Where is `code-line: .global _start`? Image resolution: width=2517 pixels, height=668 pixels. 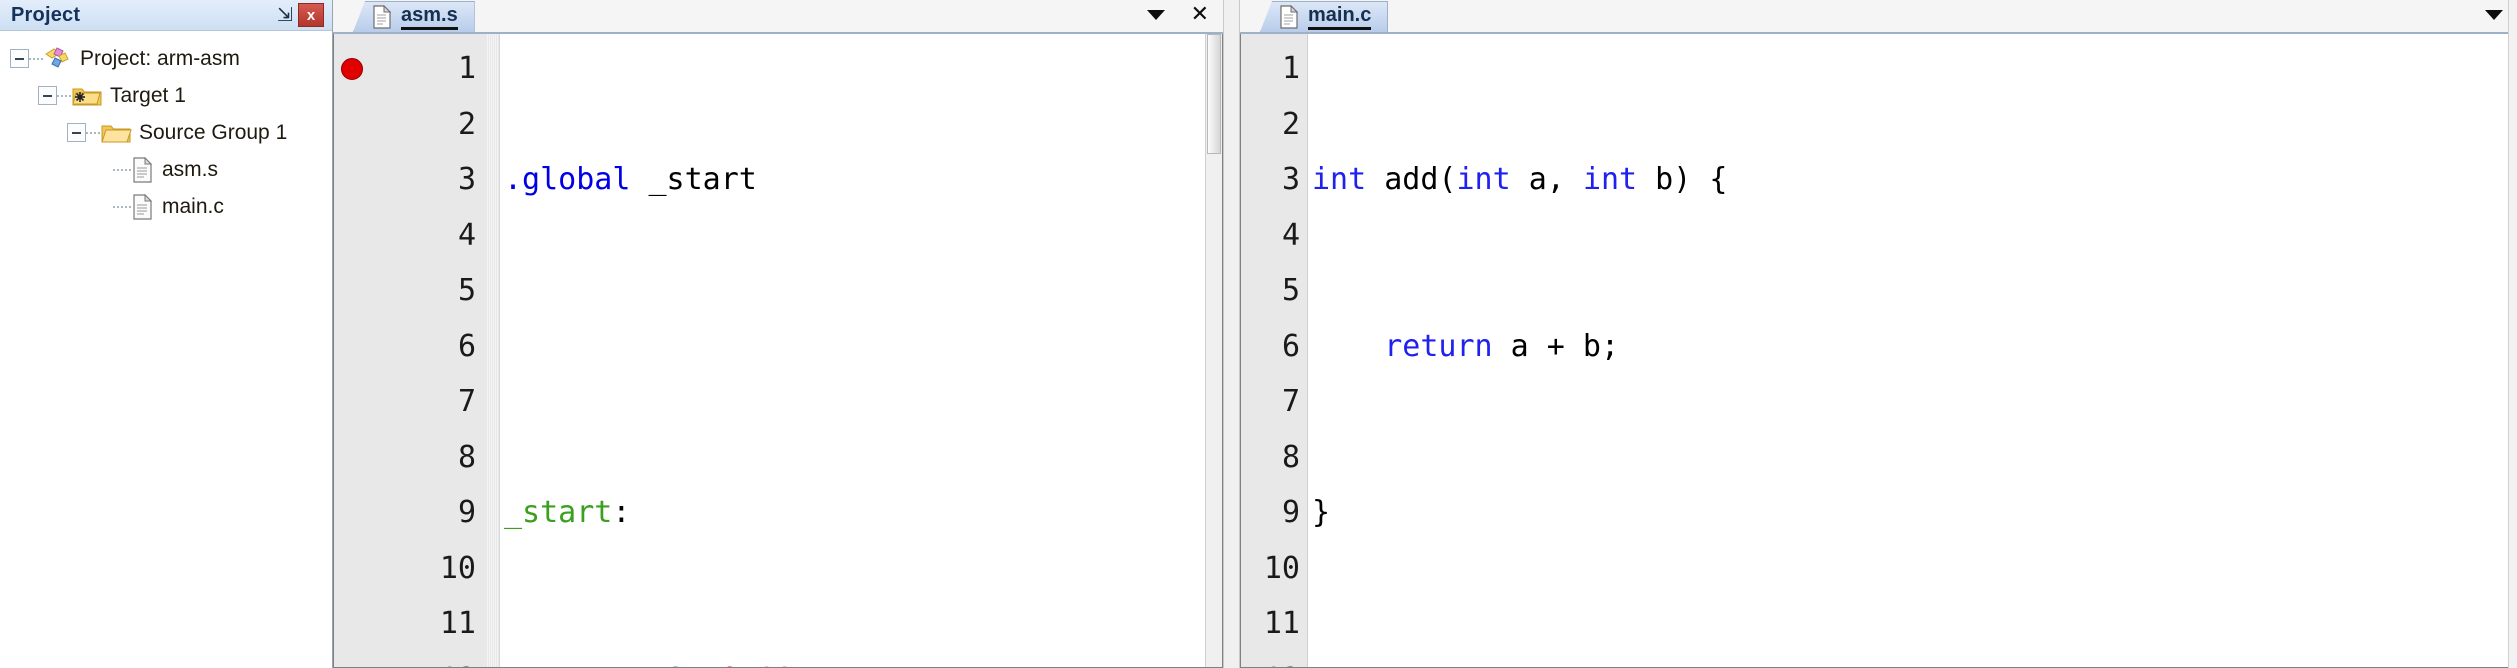 code-line: .global _start is located at coordinates (630, 179).